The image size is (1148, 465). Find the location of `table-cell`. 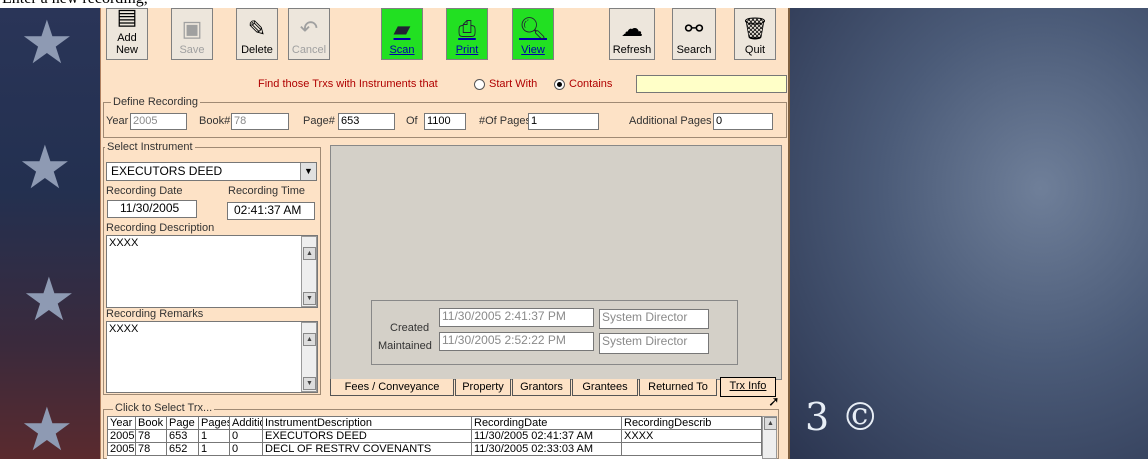

table-cell is located at coordinates (691, 449).